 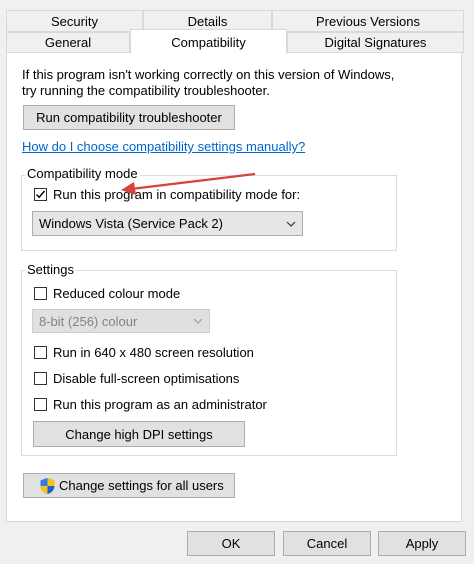 I want to click on tab-digital-signatures-label: Digital Signatures, so click(x=375, y=42).